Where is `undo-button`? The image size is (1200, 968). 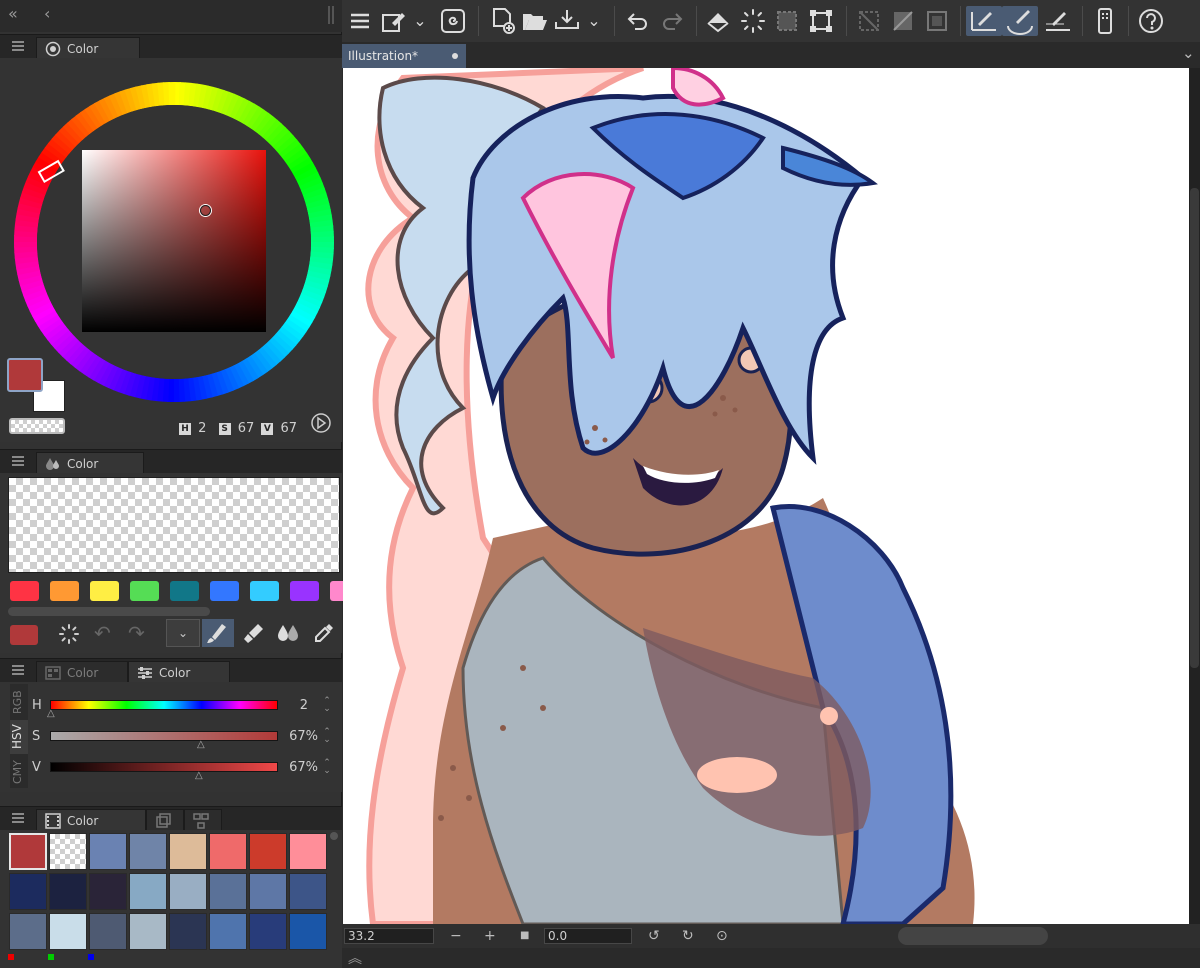 undo-button is located at coordinates (637, 21).